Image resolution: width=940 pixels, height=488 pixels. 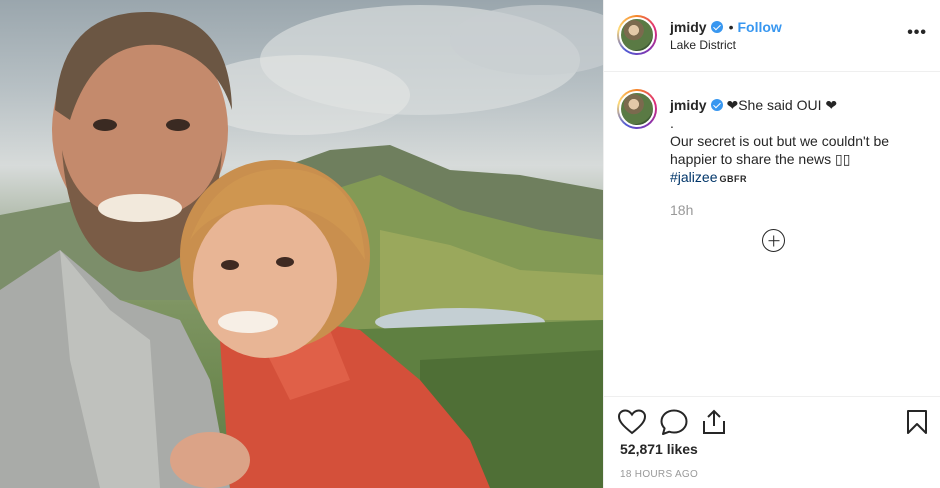 What do you see at coordinates (917, 33) in the screenshot?
I see `more-options-icon: •••` at bounding box center [917, 33].